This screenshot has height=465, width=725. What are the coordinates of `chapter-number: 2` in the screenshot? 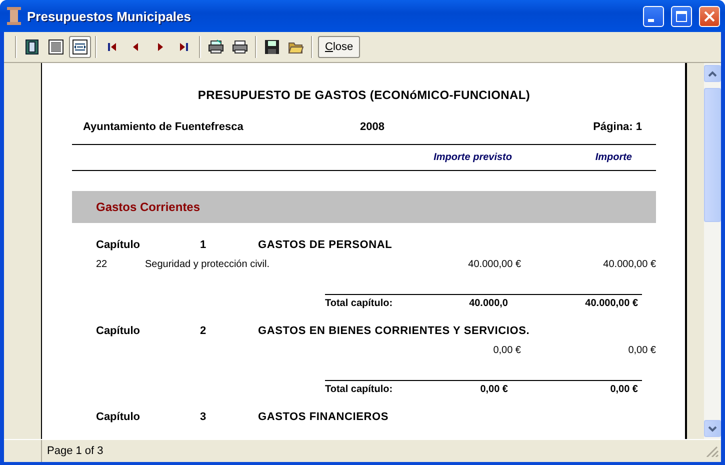 It's located at (204, 331).